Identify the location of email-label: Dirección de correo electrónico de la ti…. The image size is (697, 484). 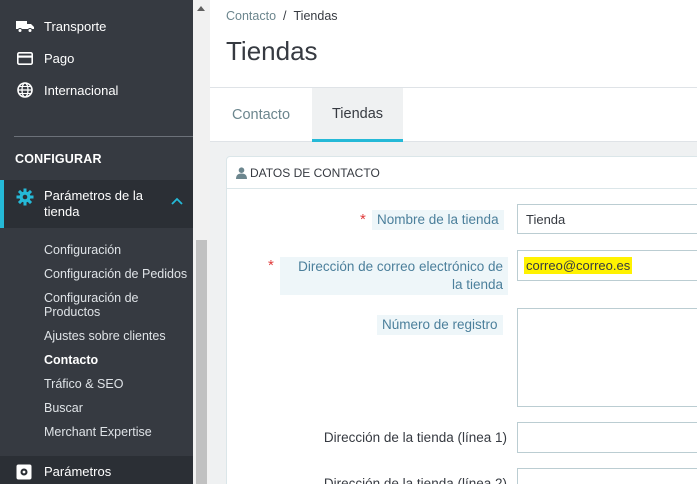
(394, 276).